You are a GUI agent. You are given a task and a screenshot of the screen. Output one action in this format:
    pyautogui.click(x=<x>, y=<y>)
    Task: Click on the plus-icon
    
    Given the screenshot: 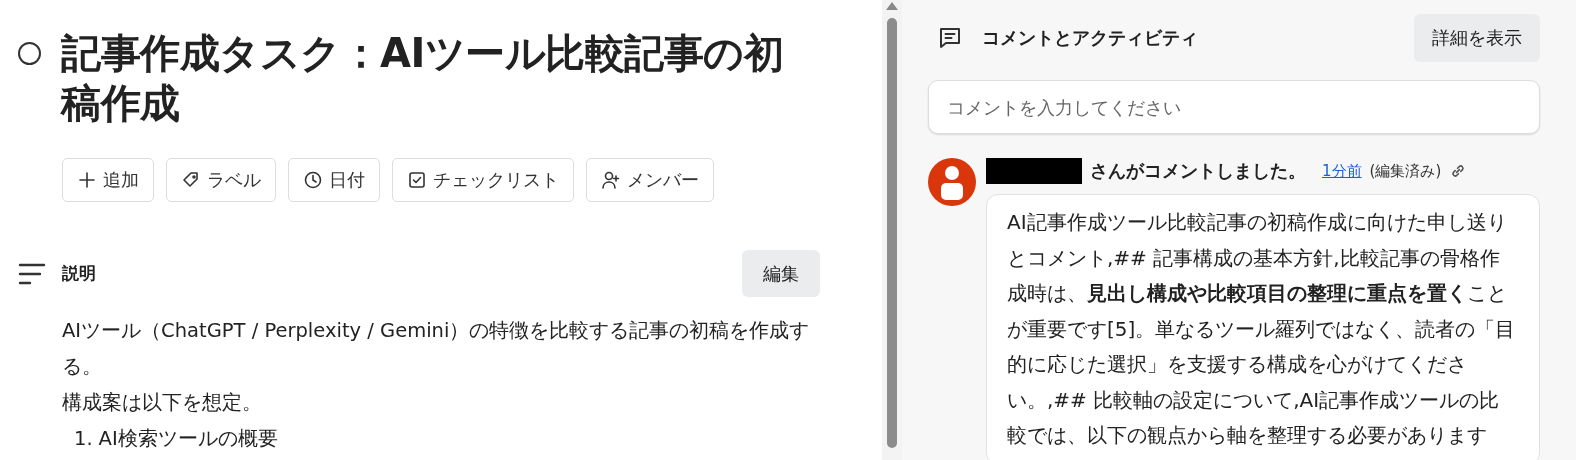 What is the action you would take?
    pyautogui.click(x=87, y=180)
    